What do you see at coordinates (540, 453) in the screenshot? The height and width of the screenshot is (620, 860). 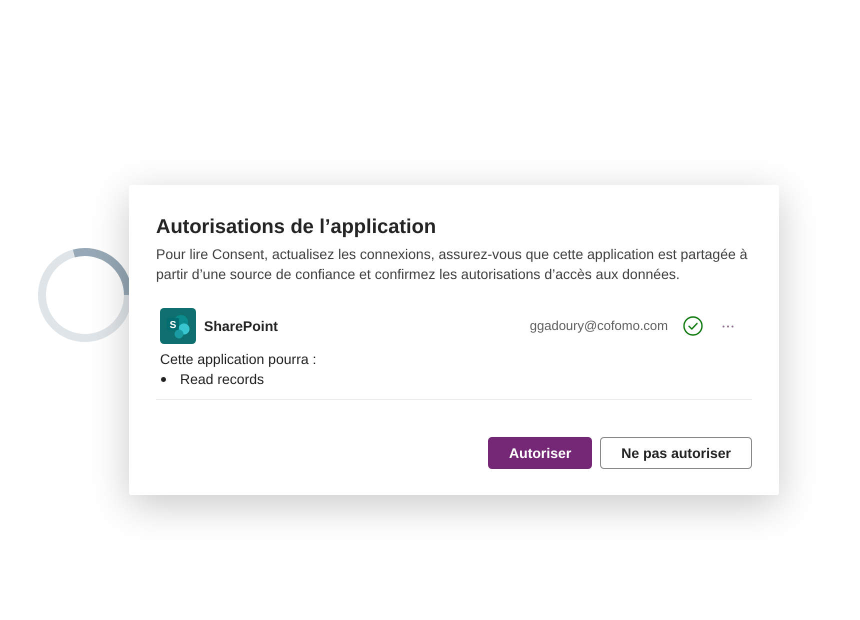 I see `allow-button: Autoriser` at bounding box center [540, 453].